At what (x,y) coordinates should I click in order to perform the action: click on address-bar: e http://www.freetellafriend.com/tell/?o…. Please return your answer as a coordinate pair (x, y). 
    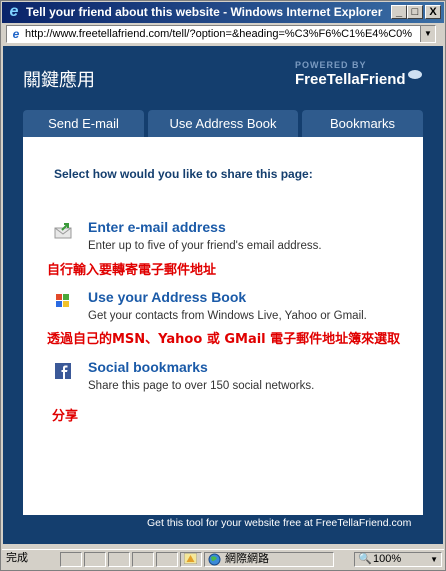
    Looking at the image, I should click on (223, 34).